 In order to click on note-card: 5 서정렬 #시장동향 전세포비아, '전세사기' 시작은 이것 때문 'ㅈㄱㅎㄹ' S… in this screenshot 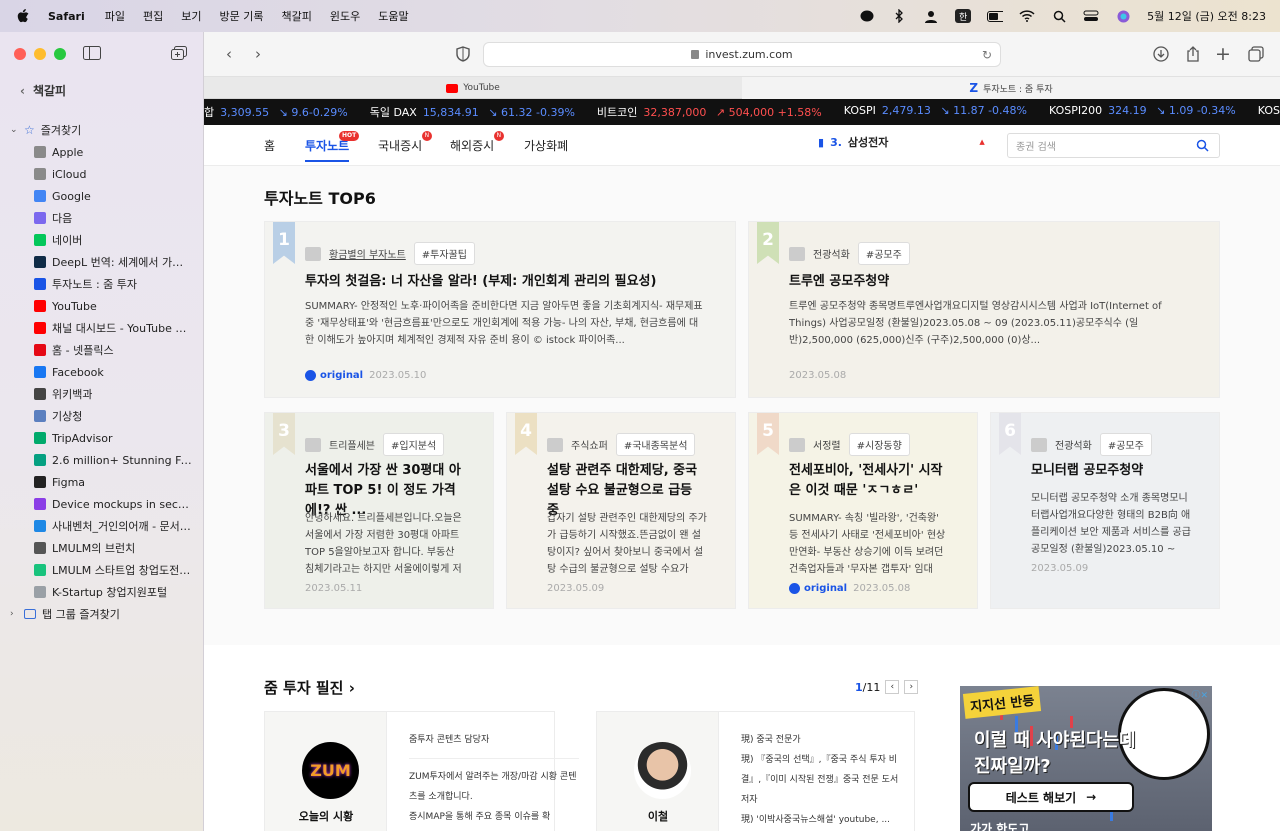, I will do `click(863, 510)`.